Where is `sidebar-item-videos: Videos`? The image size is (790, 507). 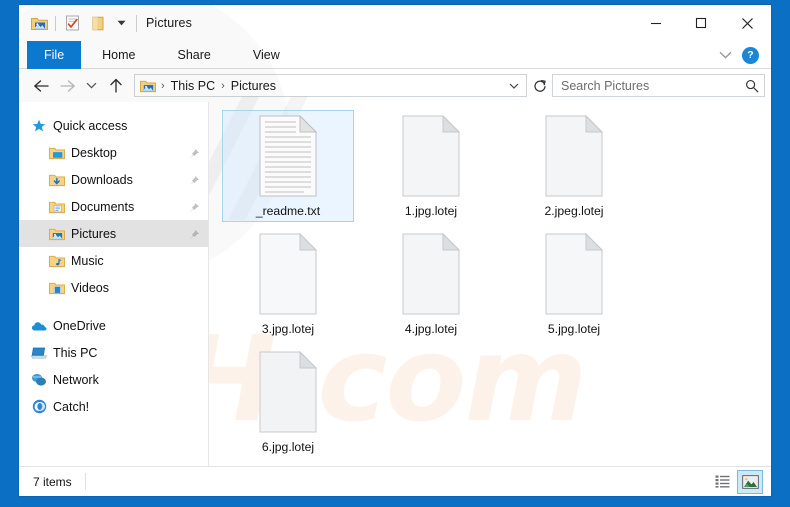
sidebar-item-videos: Videos is located at coordinates (113, 287).